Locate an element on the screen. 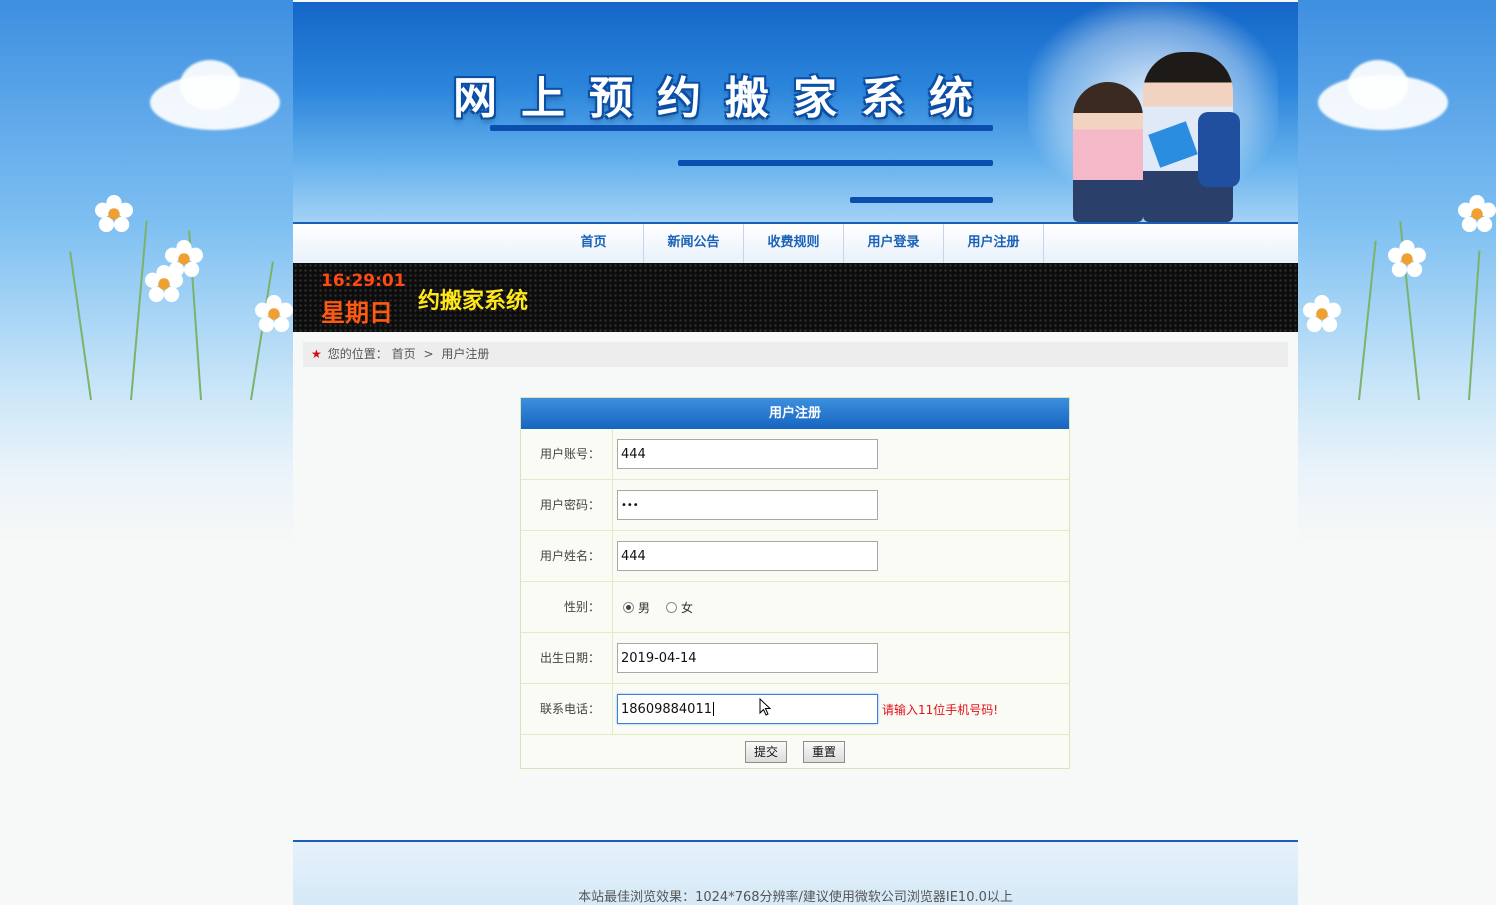 This screenshot has width=1496, height=905. gender-female-radio: 女 is located at coordinates (679, 607).